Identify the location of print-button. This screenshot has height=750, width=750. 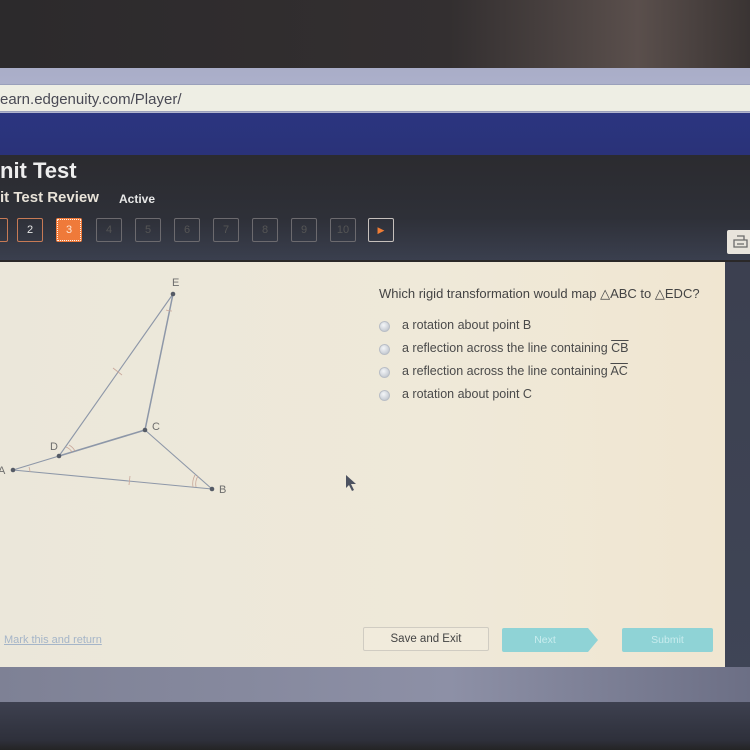
(738, 242).